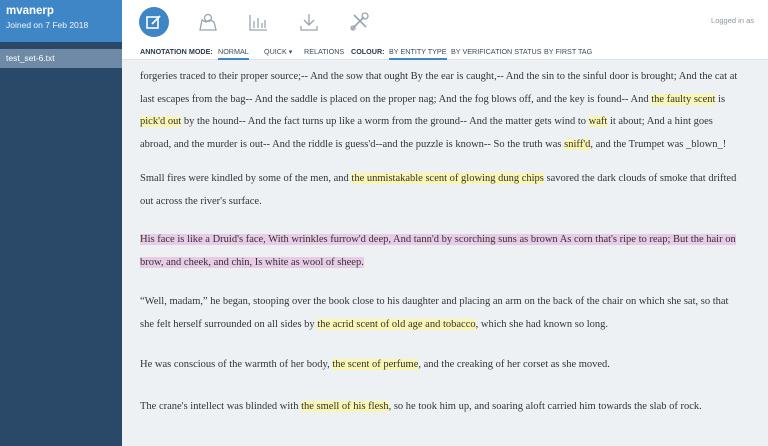 The width and height of the screenshot is (768, 446). Describe the element at coordinates (577, 144) in the screenshot. I see `entity-annotation: sniff'd` at that location.